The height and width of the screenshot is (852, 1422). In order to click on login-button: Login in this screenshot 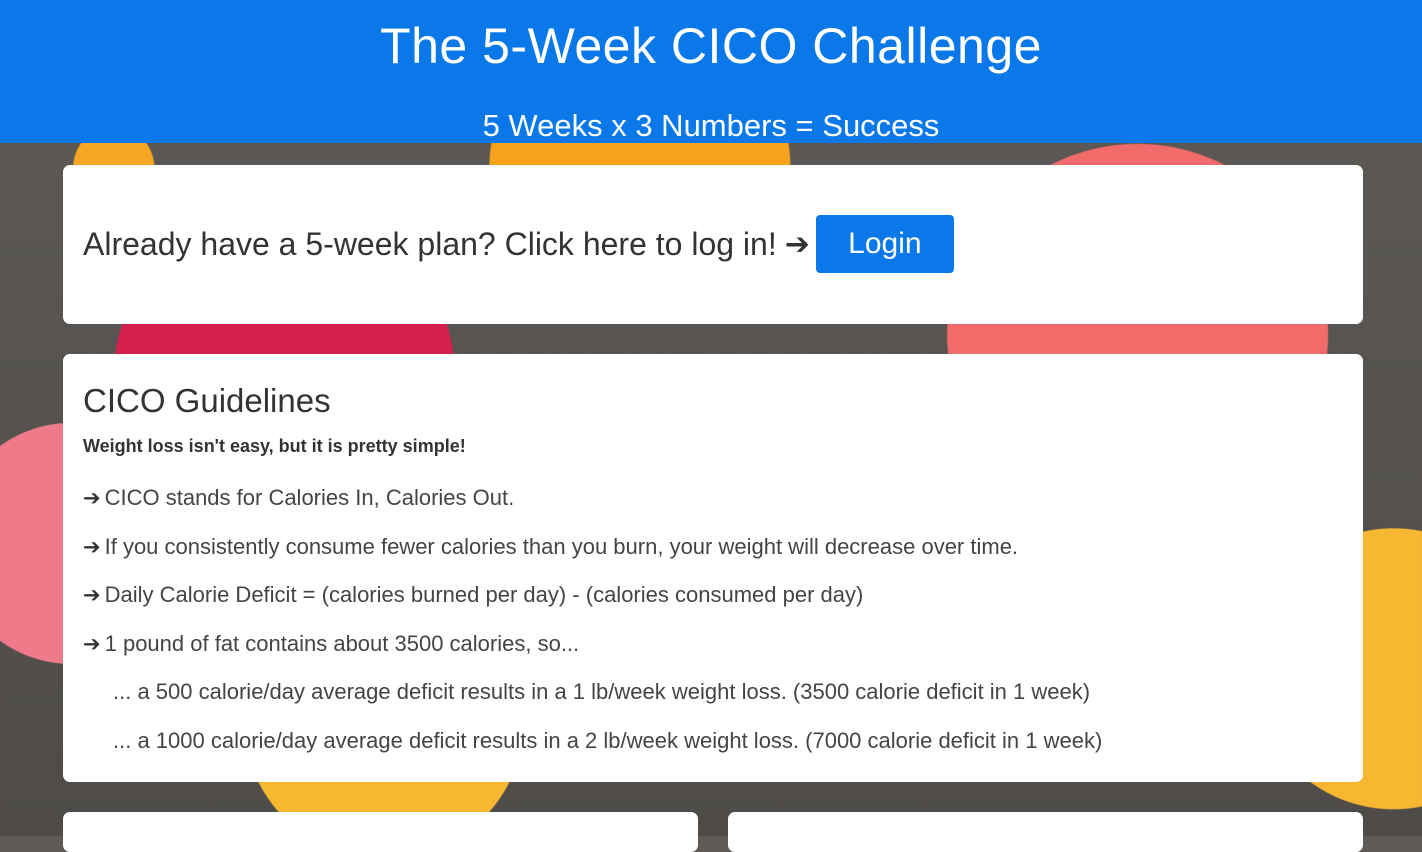, I will do `click(884, 244)`.